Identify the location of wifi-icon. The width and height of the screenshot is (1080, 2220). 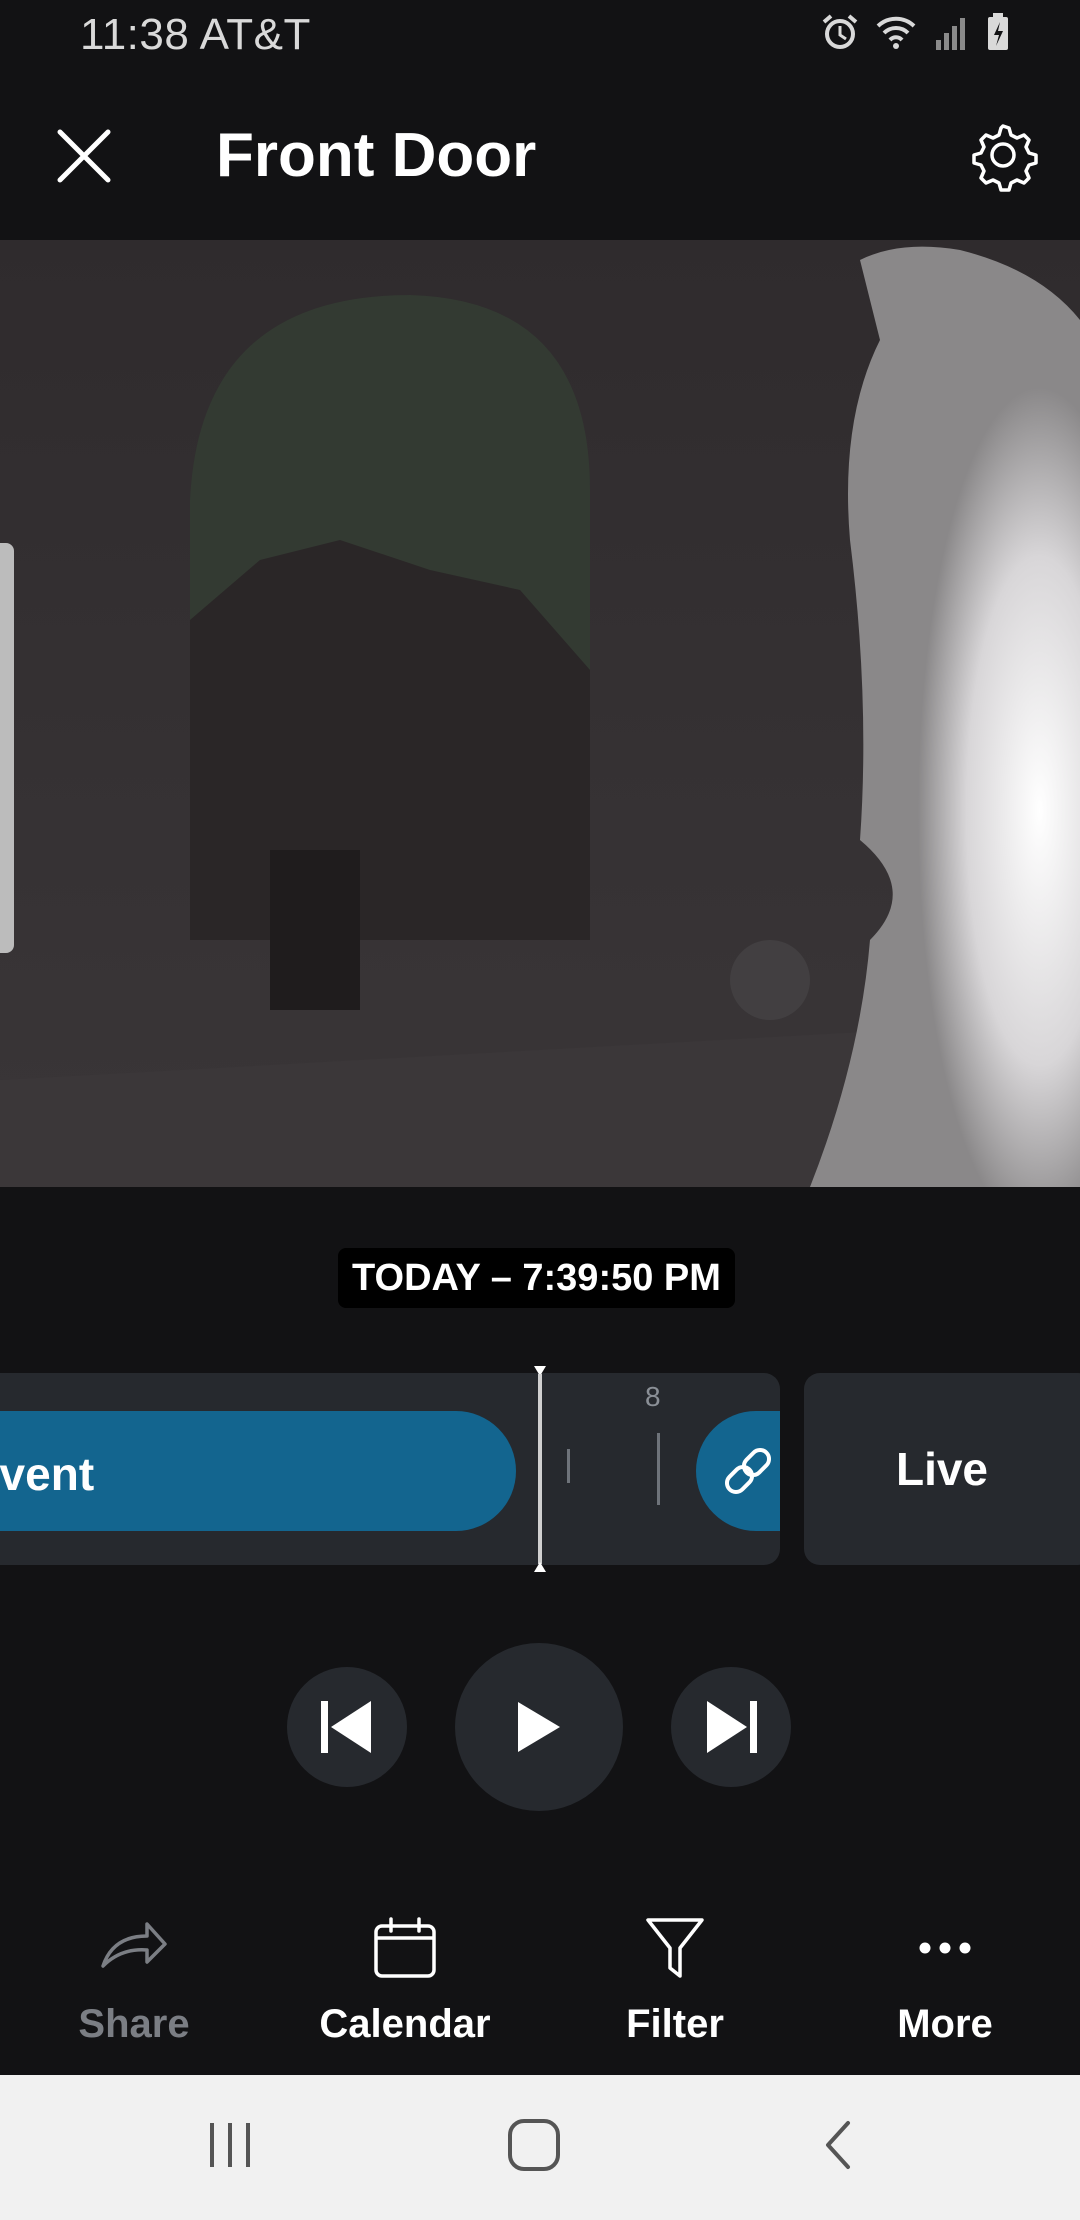
(896, 32).